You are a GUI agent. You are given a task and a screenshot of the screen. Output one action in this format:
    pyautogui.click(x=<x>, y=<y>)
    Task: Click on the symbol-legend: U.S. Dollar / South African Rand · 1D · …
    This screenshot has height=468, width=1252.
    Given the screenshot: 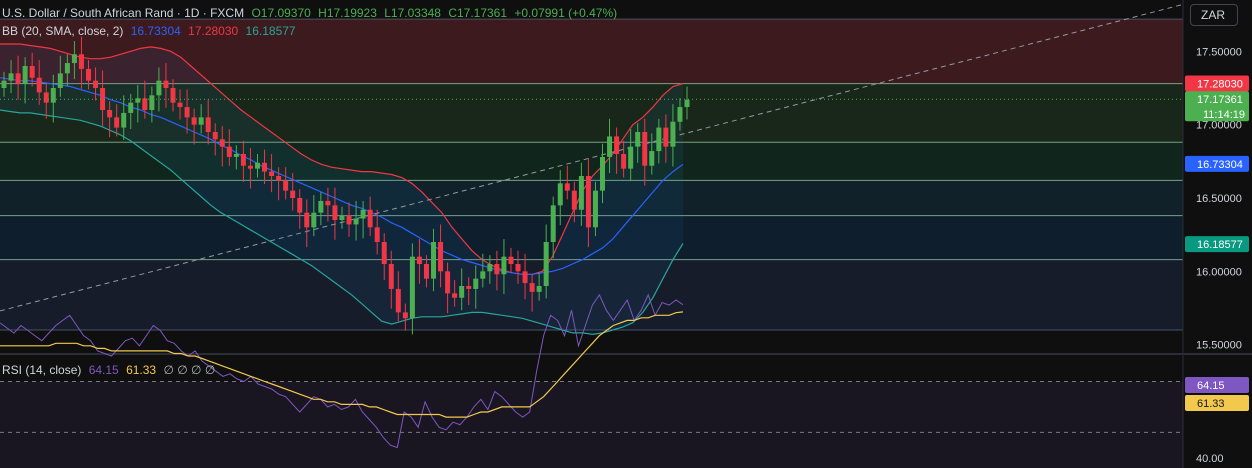 What is the action you would take?
    pyautogui.click(x=311, y=13)
    